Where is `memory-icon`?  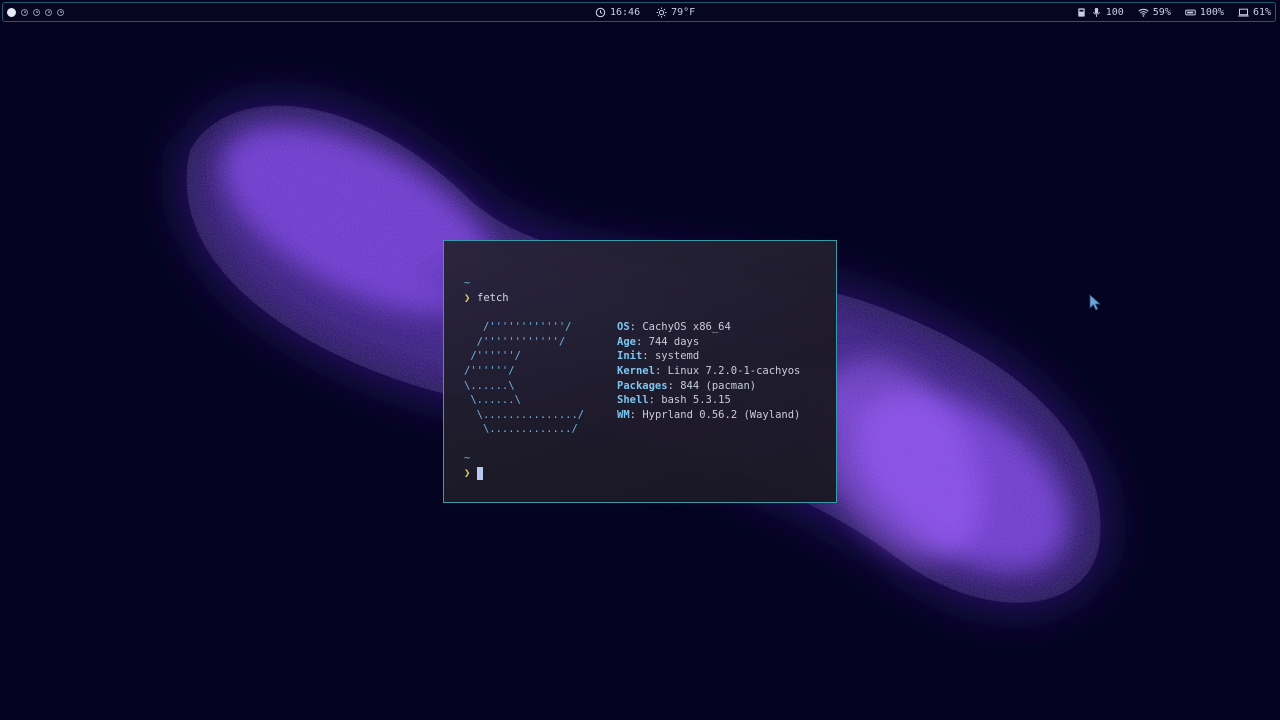
memory-icon is located at coordinates (1190, 12).